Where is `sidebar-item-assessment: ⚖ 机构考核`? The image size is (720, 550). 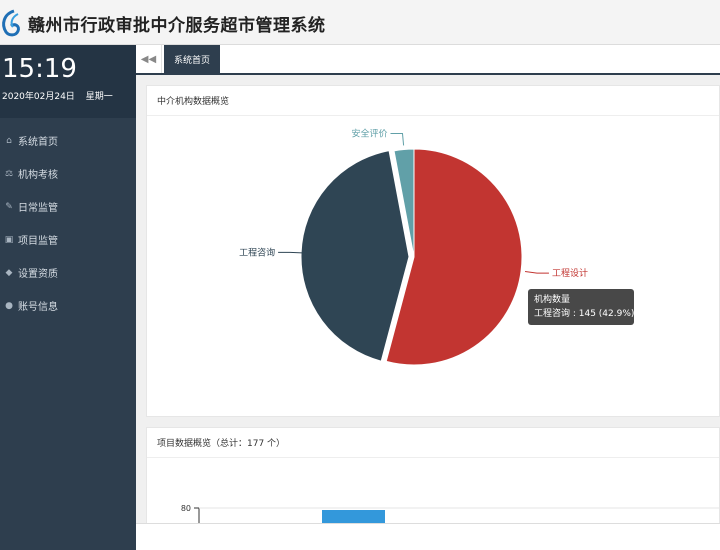
sidebar-item-assessment: ⚖ 机构考核 is located at coordinates (68, 173).